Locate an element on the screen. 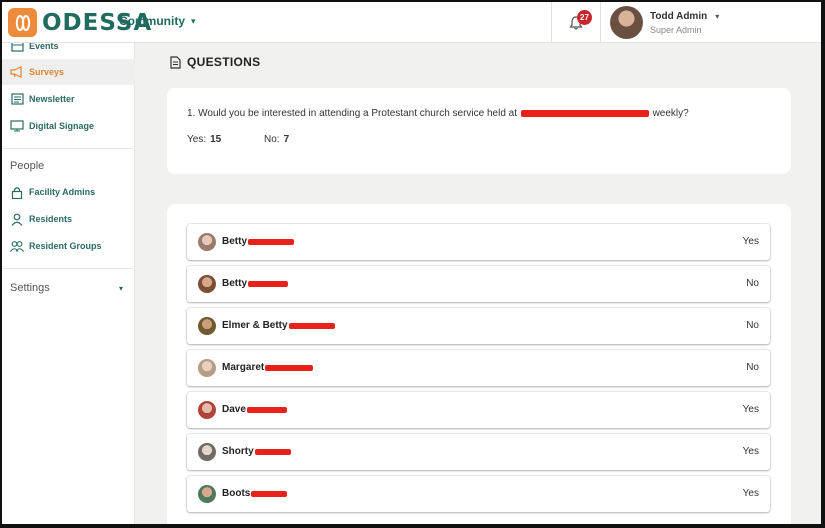 The width and height of the screenshot is (825, 528). yes-label: Yes: is located at coordinates (197, 139).